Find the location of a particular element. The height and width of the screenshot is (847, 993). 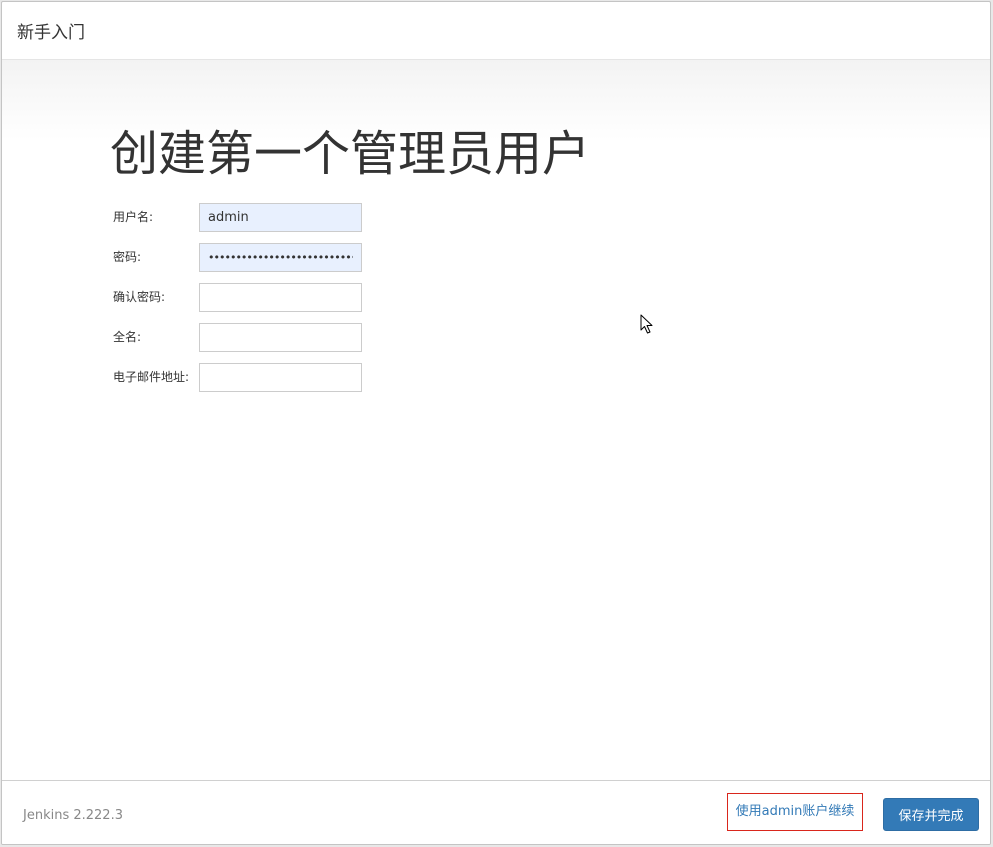

fullname-input is located at coordinates (280, 337).